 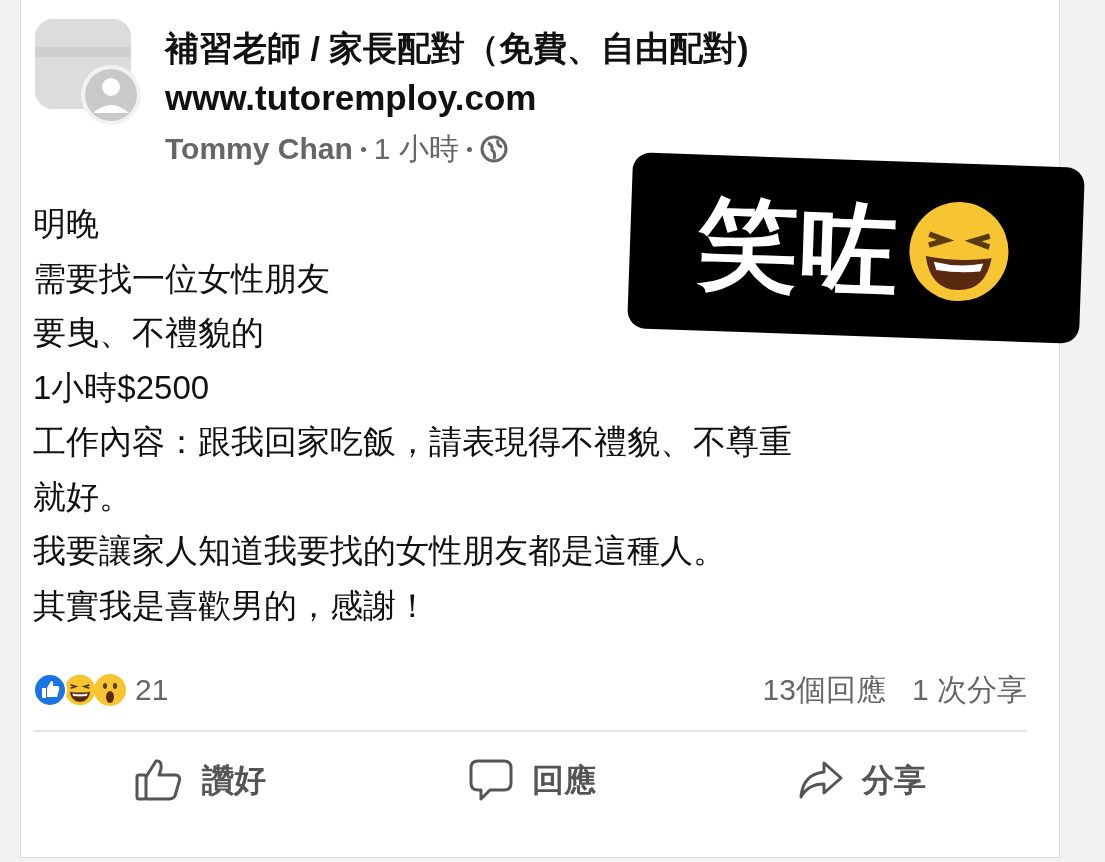 What do you see at coordinates (493, 149) in the screenshot?
I see `globe-icon` at bounding box center [493, 149].